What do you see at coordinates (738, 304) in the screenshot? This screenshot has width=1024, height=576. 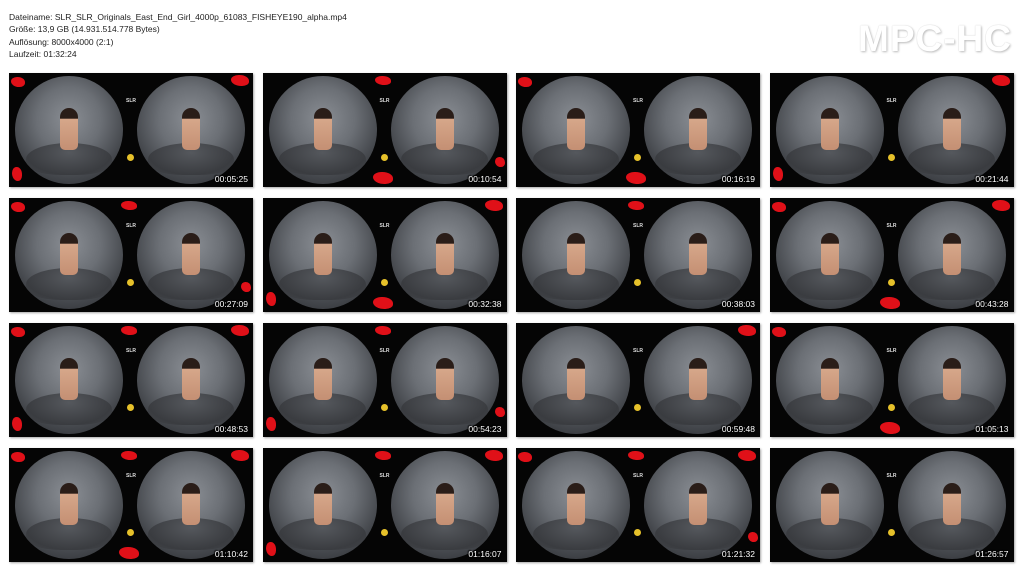 I see `timestamp: 00:38:03` at bounding box center [738, 304].